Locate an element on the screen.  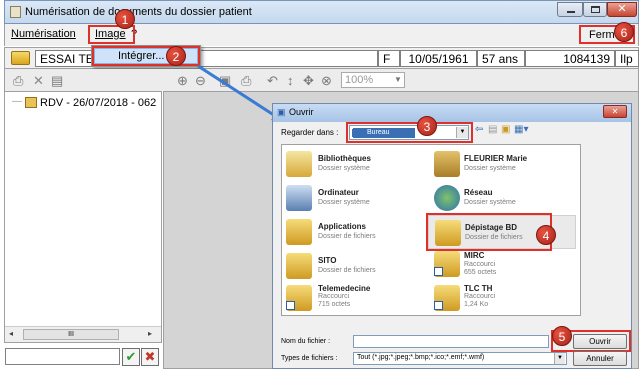
libraries-icon is located at coordinates (299, 164).